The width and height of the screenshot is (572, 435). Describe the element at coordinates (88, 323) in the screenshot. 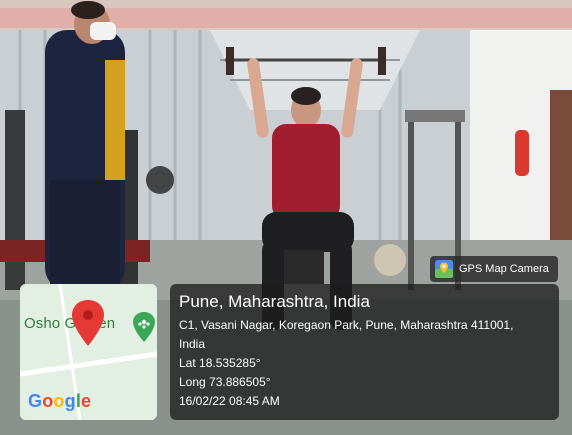

I see `location-pin-icon` at that location.